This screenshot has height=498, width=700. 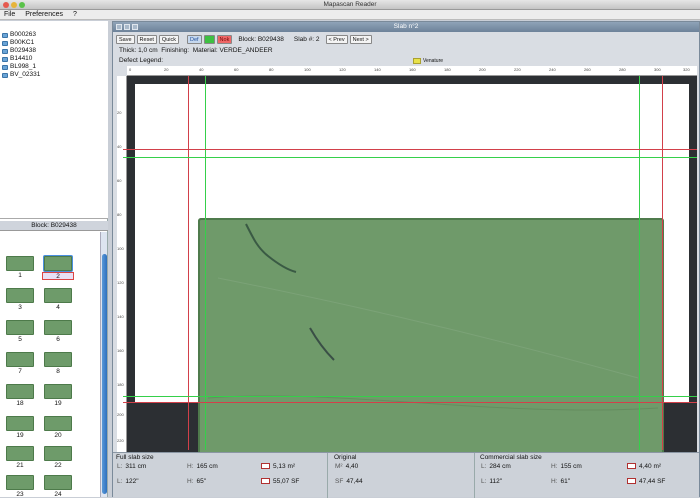 What do you see at coordinates (20, 300) in the screenshot?
I see `slab-thumb: 3` at bounding box center [20, 300].